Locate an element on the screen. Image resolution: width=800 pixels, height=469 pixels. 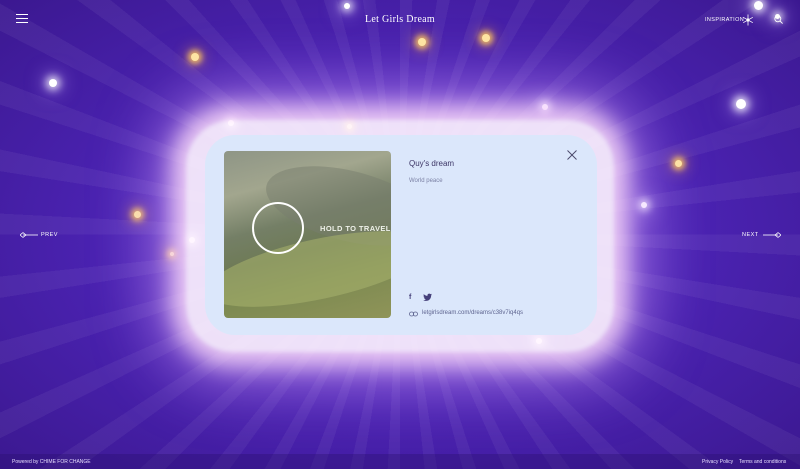
facebook-icon: f is located at coordinates (410, 297).